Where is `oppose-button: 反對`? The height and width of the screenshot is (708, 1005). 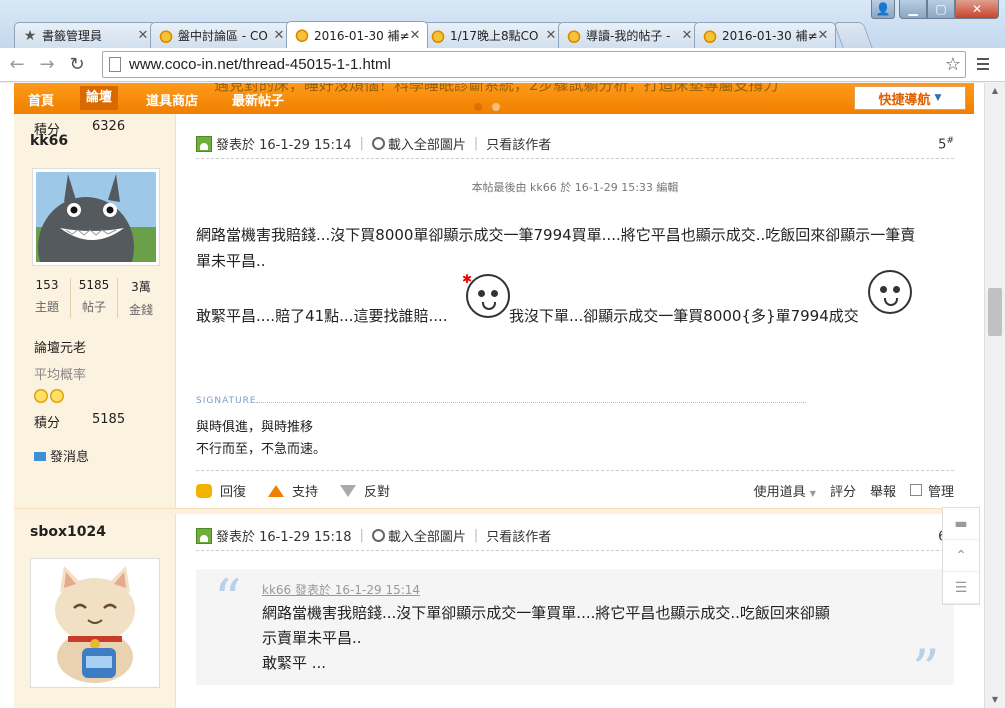 oppose-button: 反對 is located at coordinates (365, 490).